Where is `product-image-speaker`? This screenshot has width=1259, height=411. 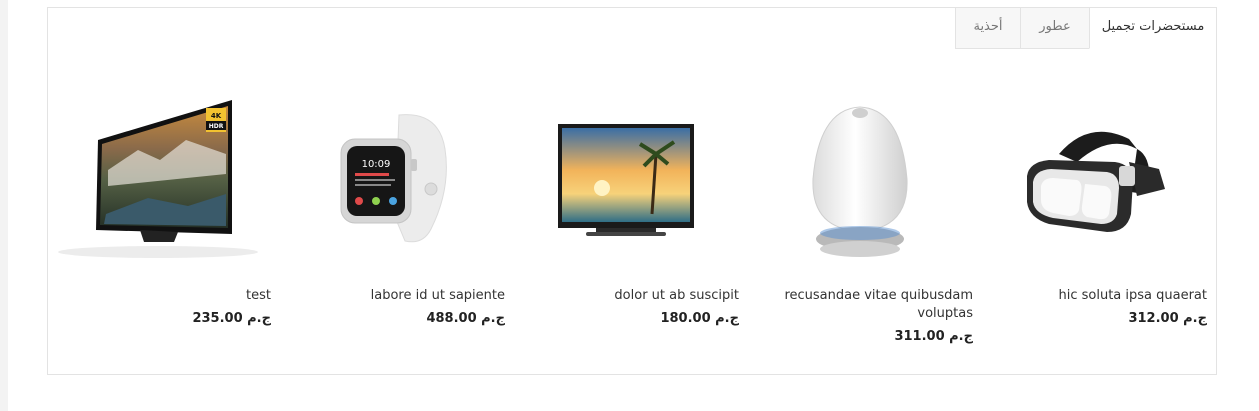 product-image-speaker is located at coordinates (860, 179).